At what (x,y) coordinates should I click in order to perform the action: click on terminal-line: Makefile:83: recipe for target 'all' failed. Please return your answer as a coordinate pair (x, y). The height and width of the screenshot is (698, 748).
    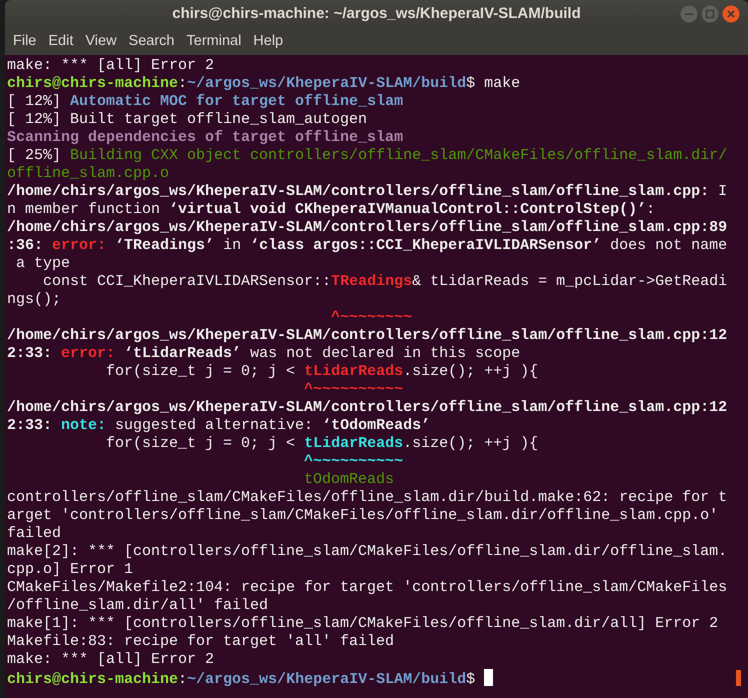
    Looking at the image, I should click on (200, 641).